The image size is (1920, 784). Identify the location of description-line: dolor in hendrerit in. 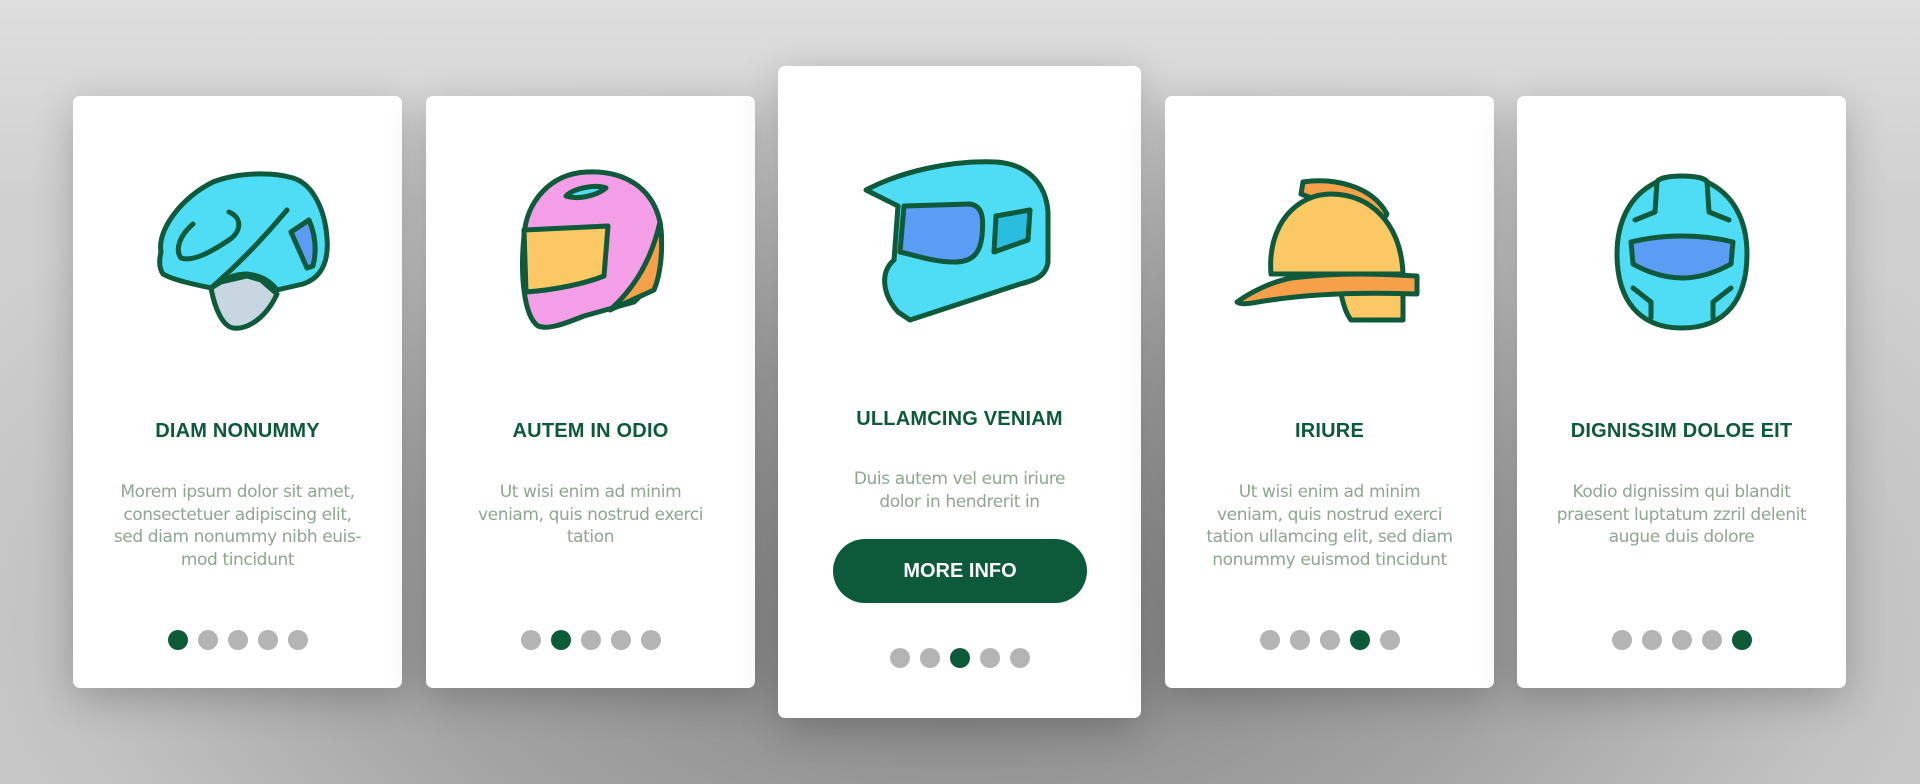
(959, 501).